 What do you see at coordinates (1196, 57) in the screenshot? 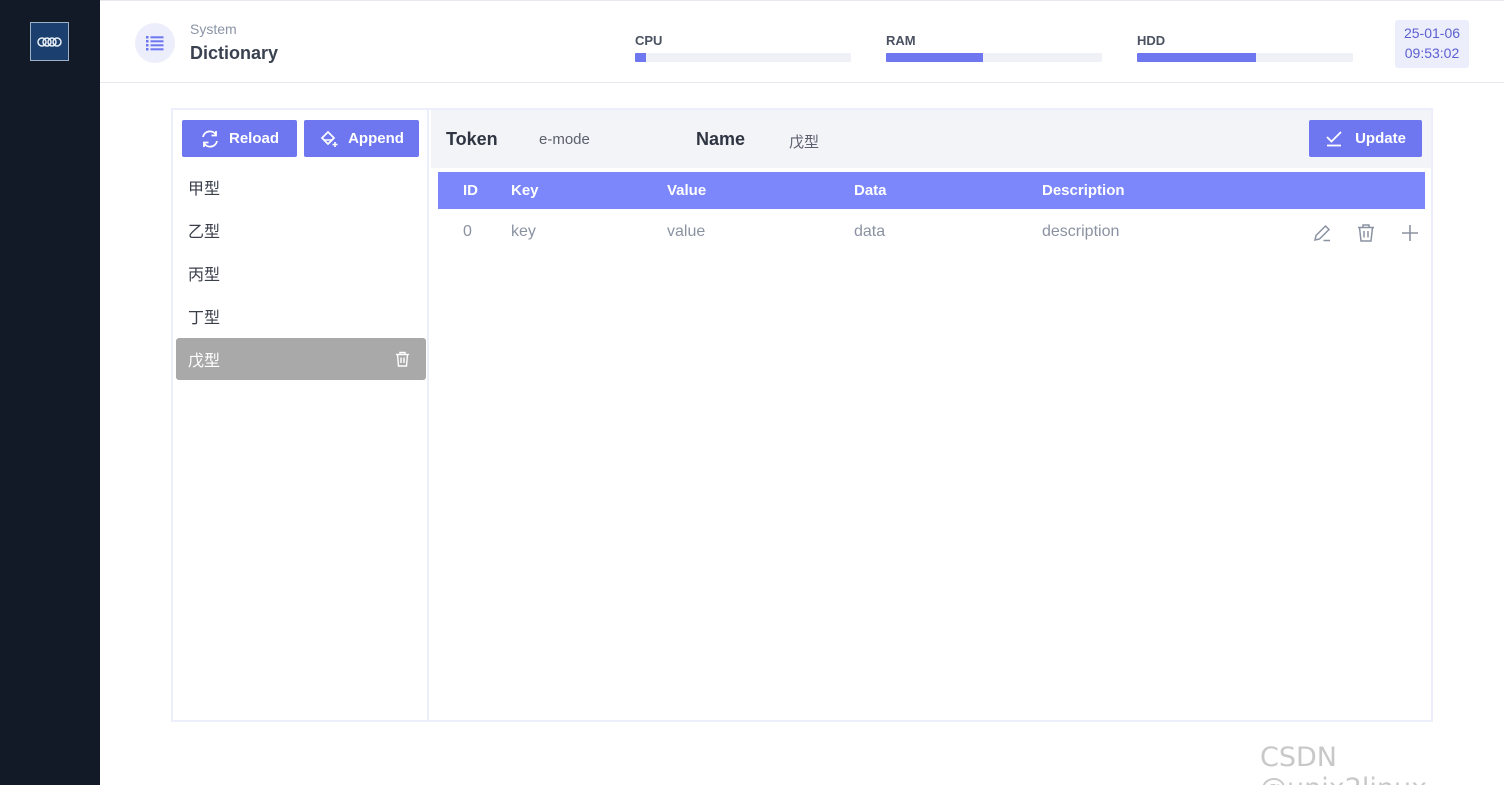
I see `hdd-bar` at bounding box center [1196, 57].